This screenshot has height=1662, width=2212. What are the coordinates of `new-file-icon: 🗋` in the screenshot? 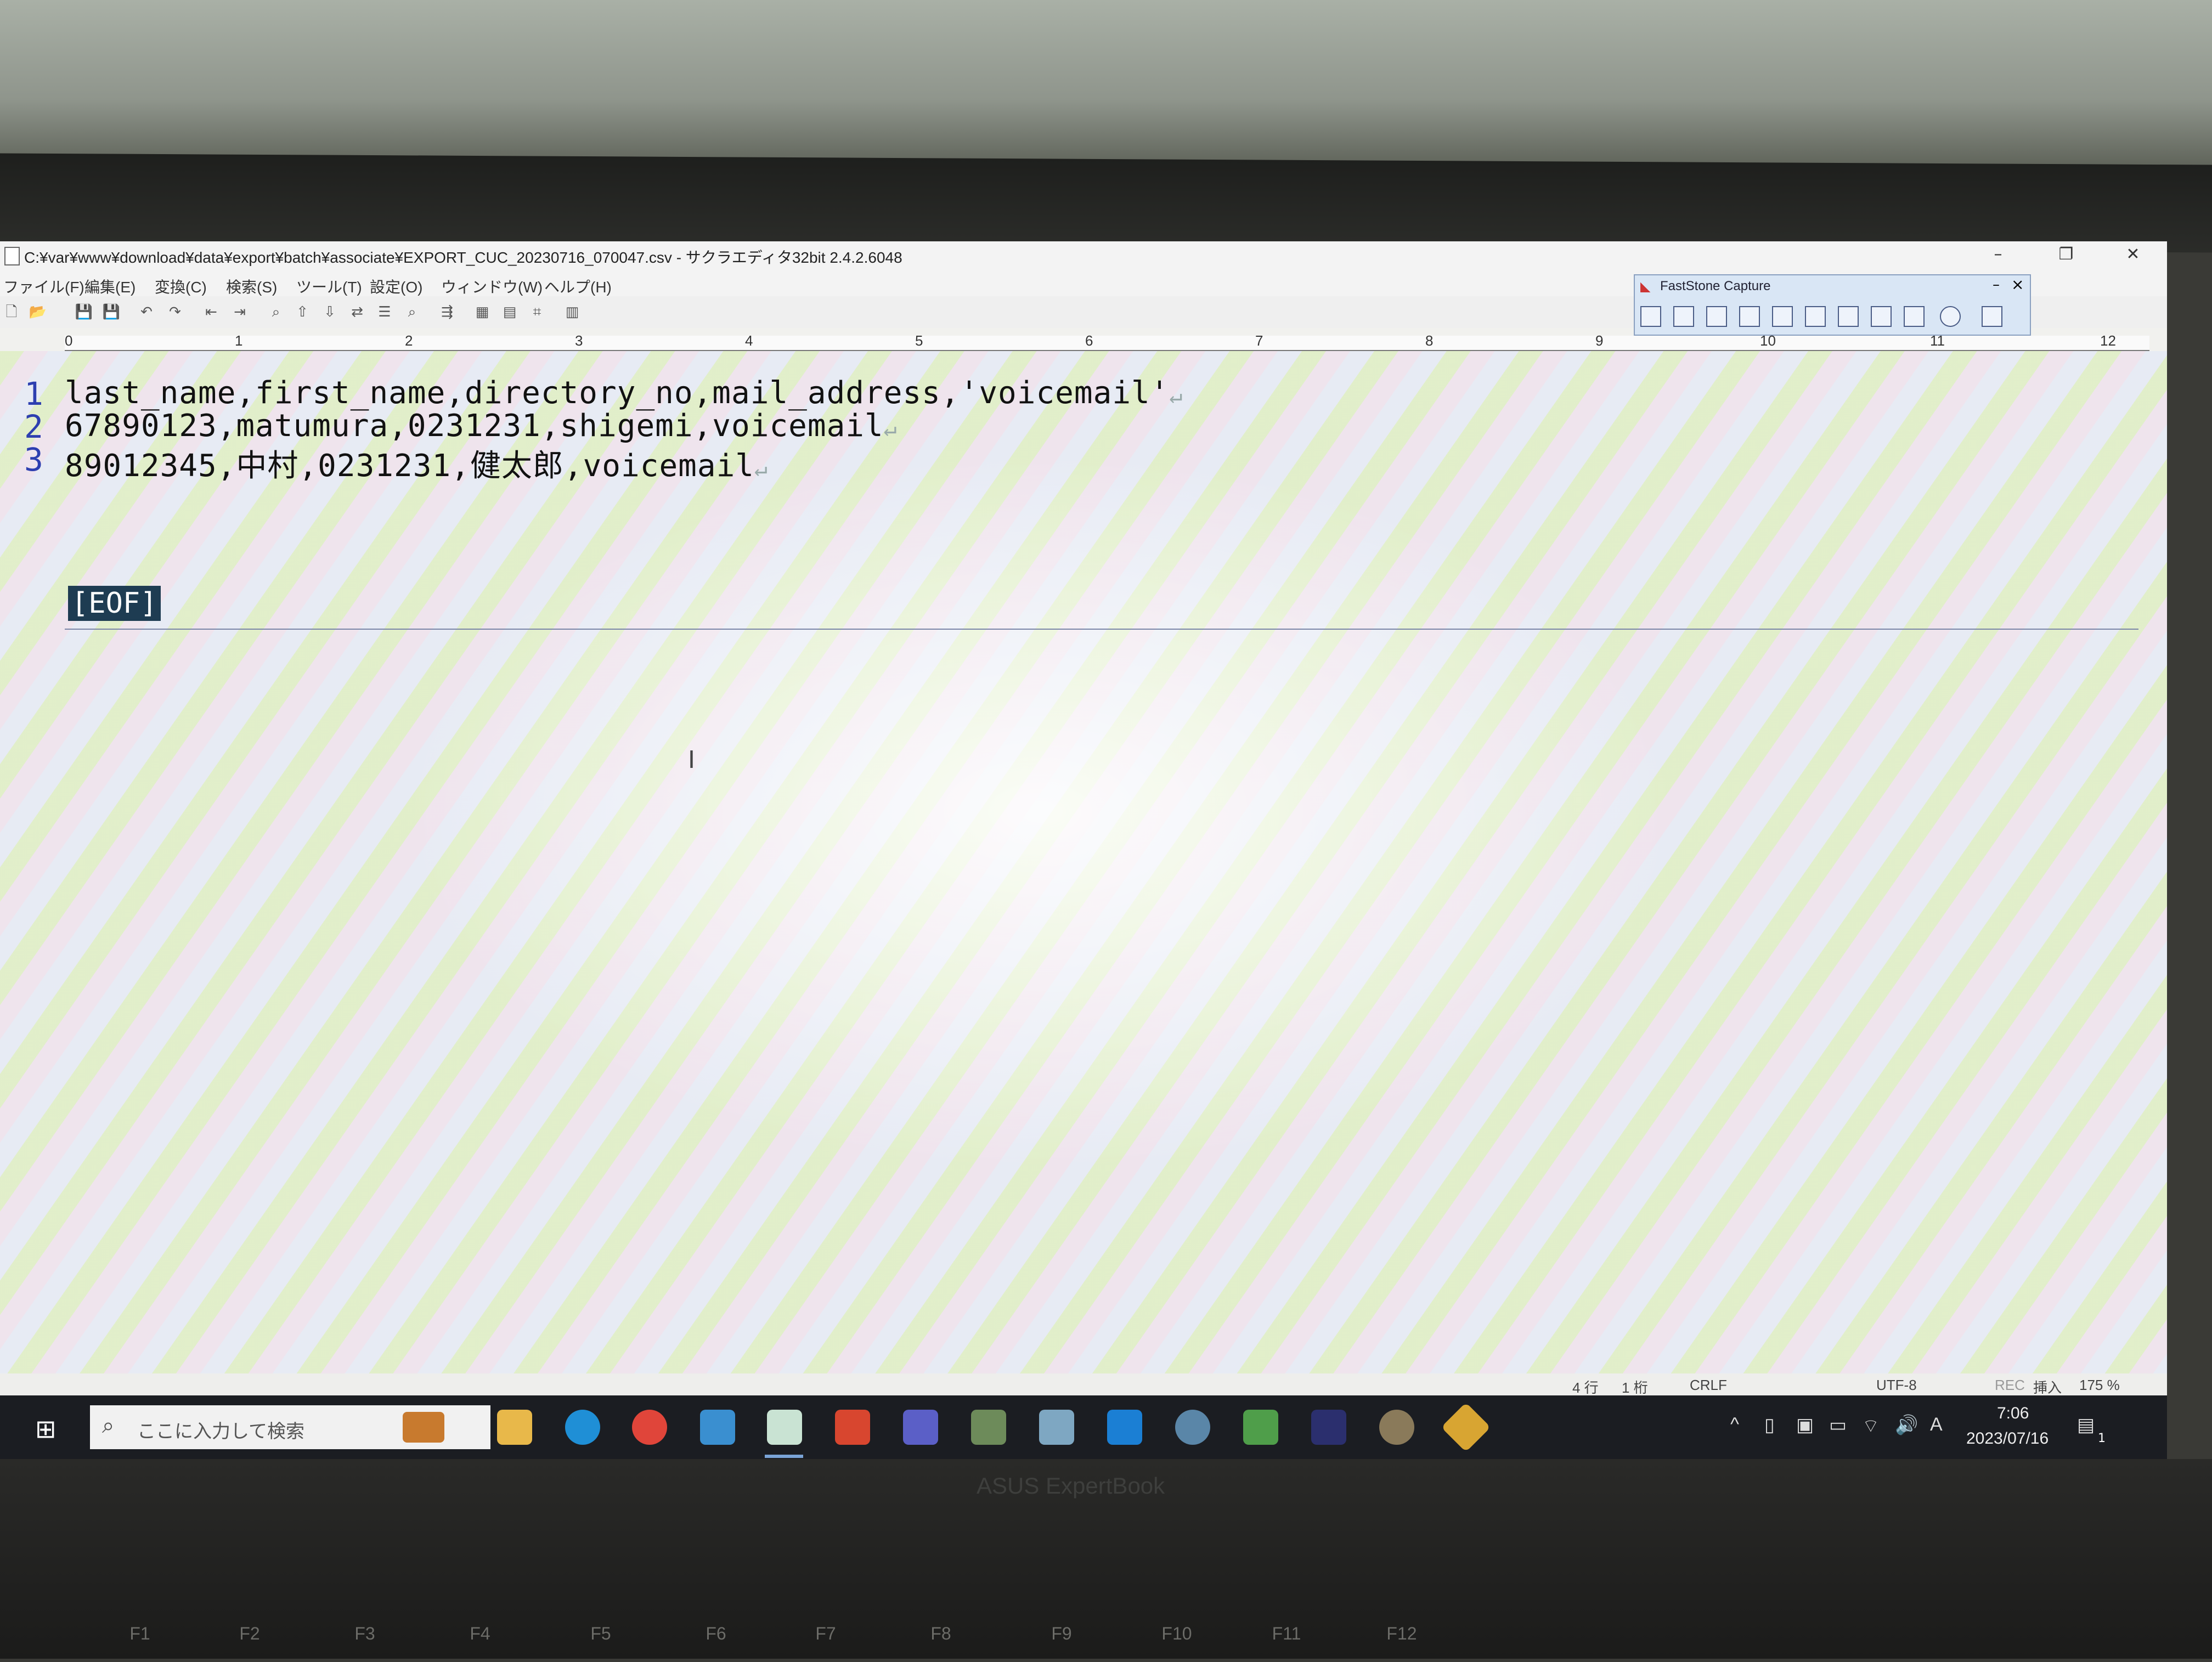 It's located at (11, 312).